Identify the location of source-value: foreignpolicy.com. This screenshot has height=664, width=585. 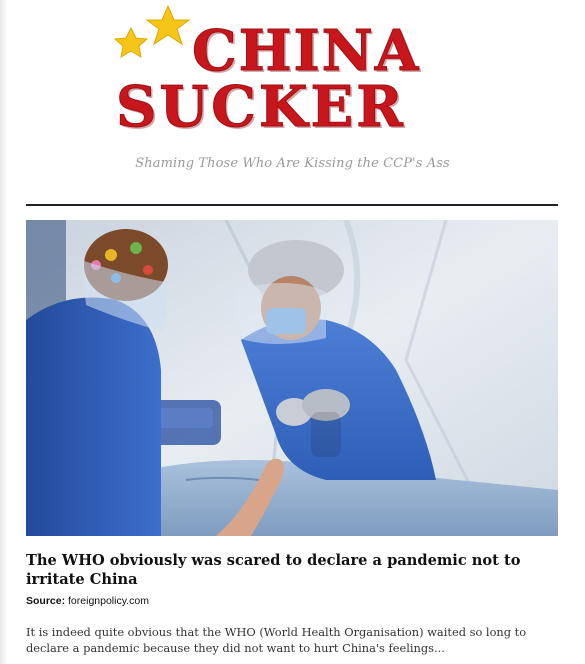
(108, 601).